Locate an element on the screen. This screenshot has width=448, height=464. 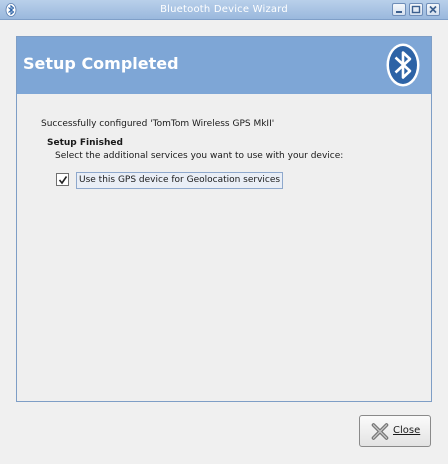
checkmark-icon is located at coordinates (63, 180).